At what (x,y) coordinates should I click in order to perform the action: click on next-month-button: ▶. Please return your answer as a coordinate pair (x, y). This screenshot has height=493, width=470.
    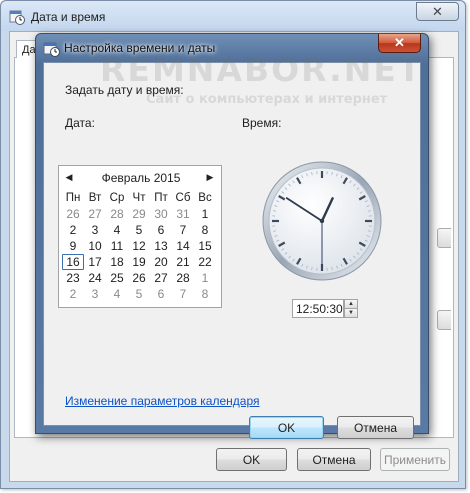
    Looking at the image, I should click on (210, 177).